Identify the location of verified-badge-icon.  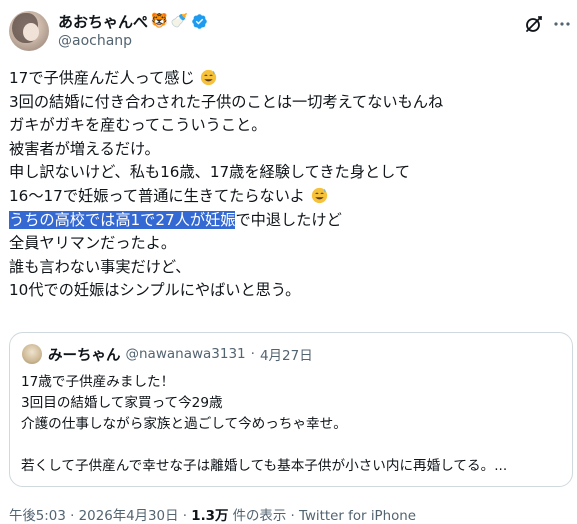
(199, 21).